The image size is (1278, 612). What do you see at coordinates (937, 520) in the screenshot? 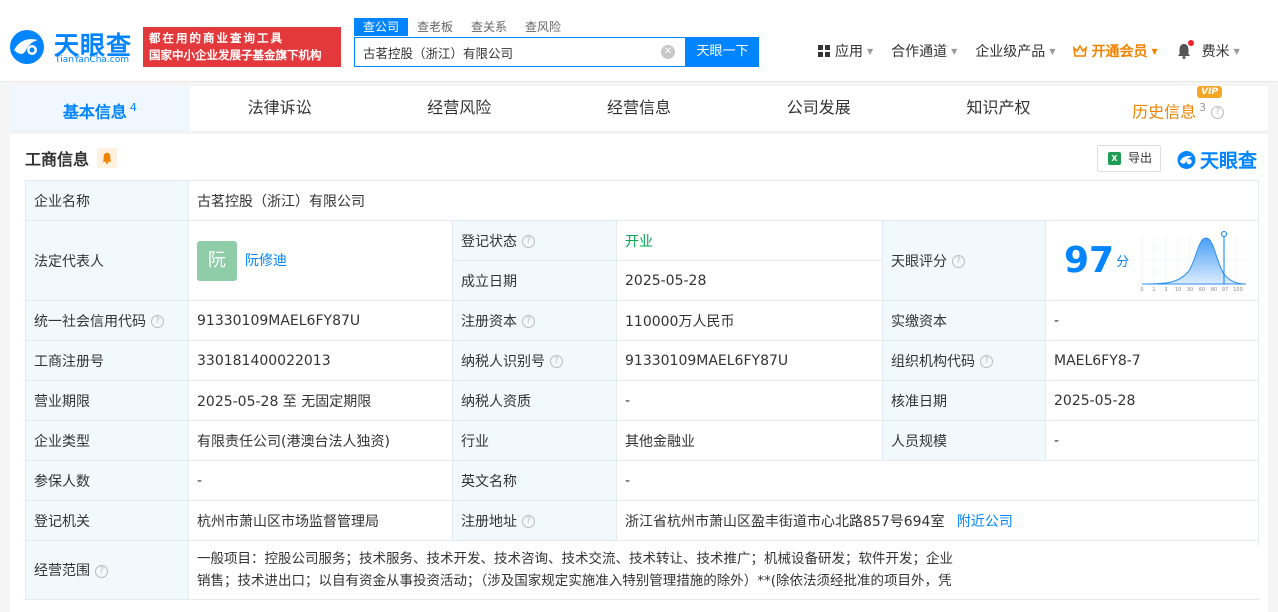
I see `address-cell: 浙江省杭州市萧山区盈丰街道市心北路857号694室 附近公司` at bounding box center [937, 520].